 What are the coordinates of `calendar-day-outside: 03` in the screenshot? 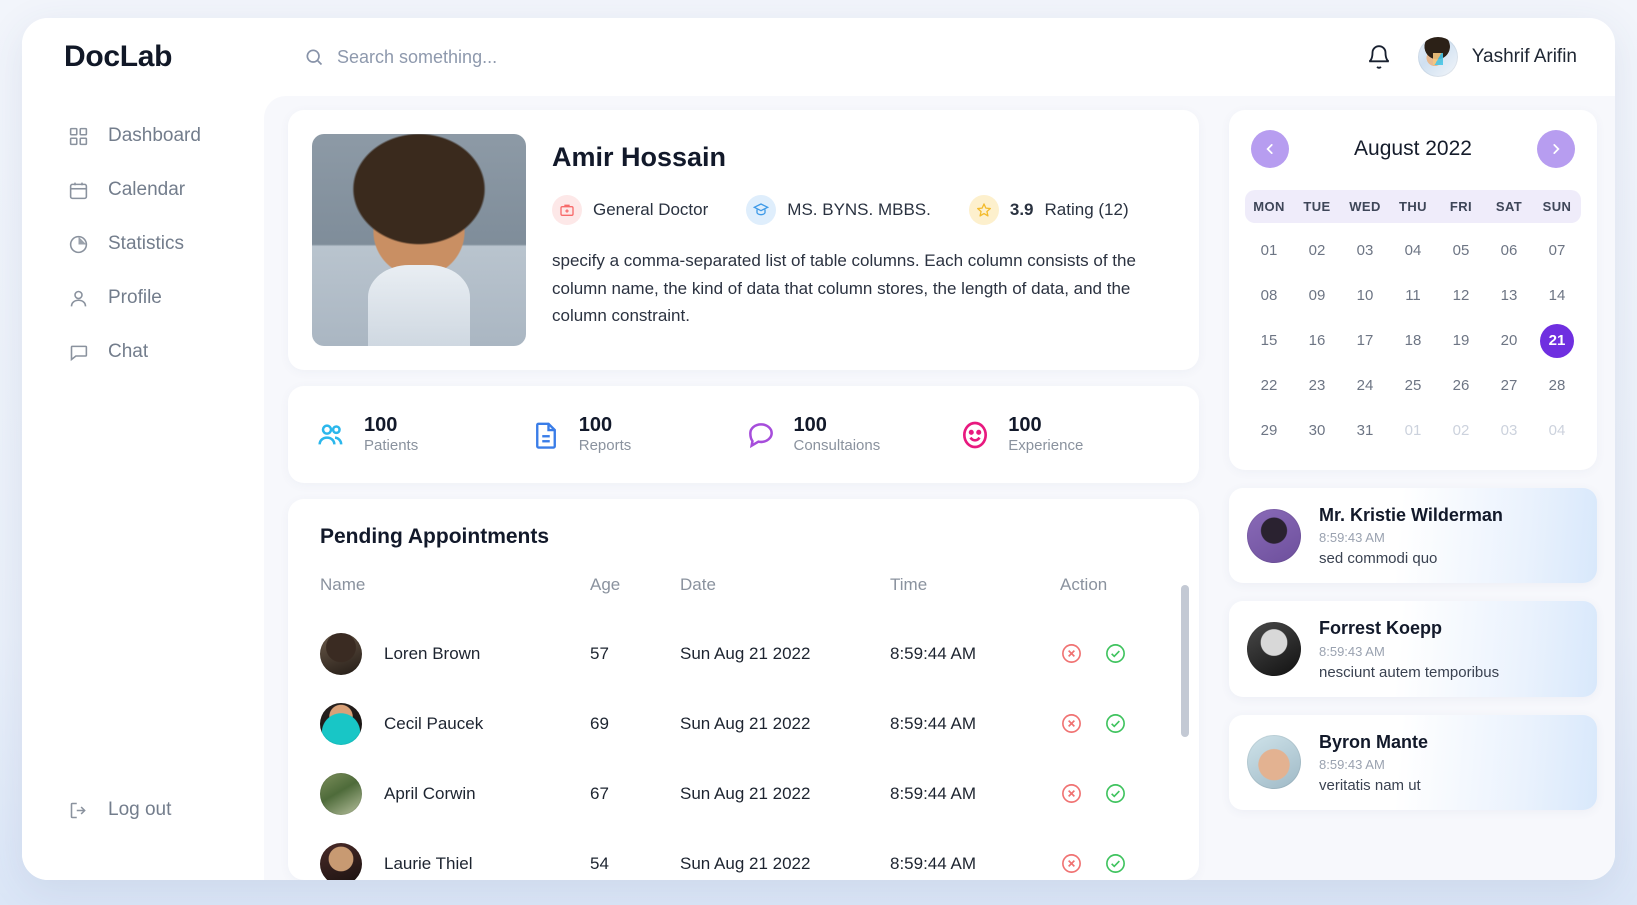 It's located at (1509, 430).